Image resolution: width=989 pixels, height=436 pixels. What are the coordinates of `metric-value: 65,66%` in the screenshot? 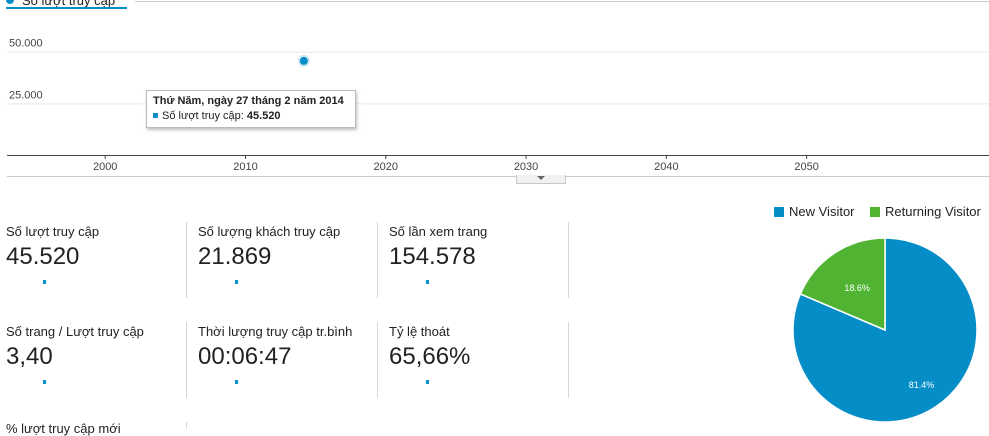 It's located at (430, 356).